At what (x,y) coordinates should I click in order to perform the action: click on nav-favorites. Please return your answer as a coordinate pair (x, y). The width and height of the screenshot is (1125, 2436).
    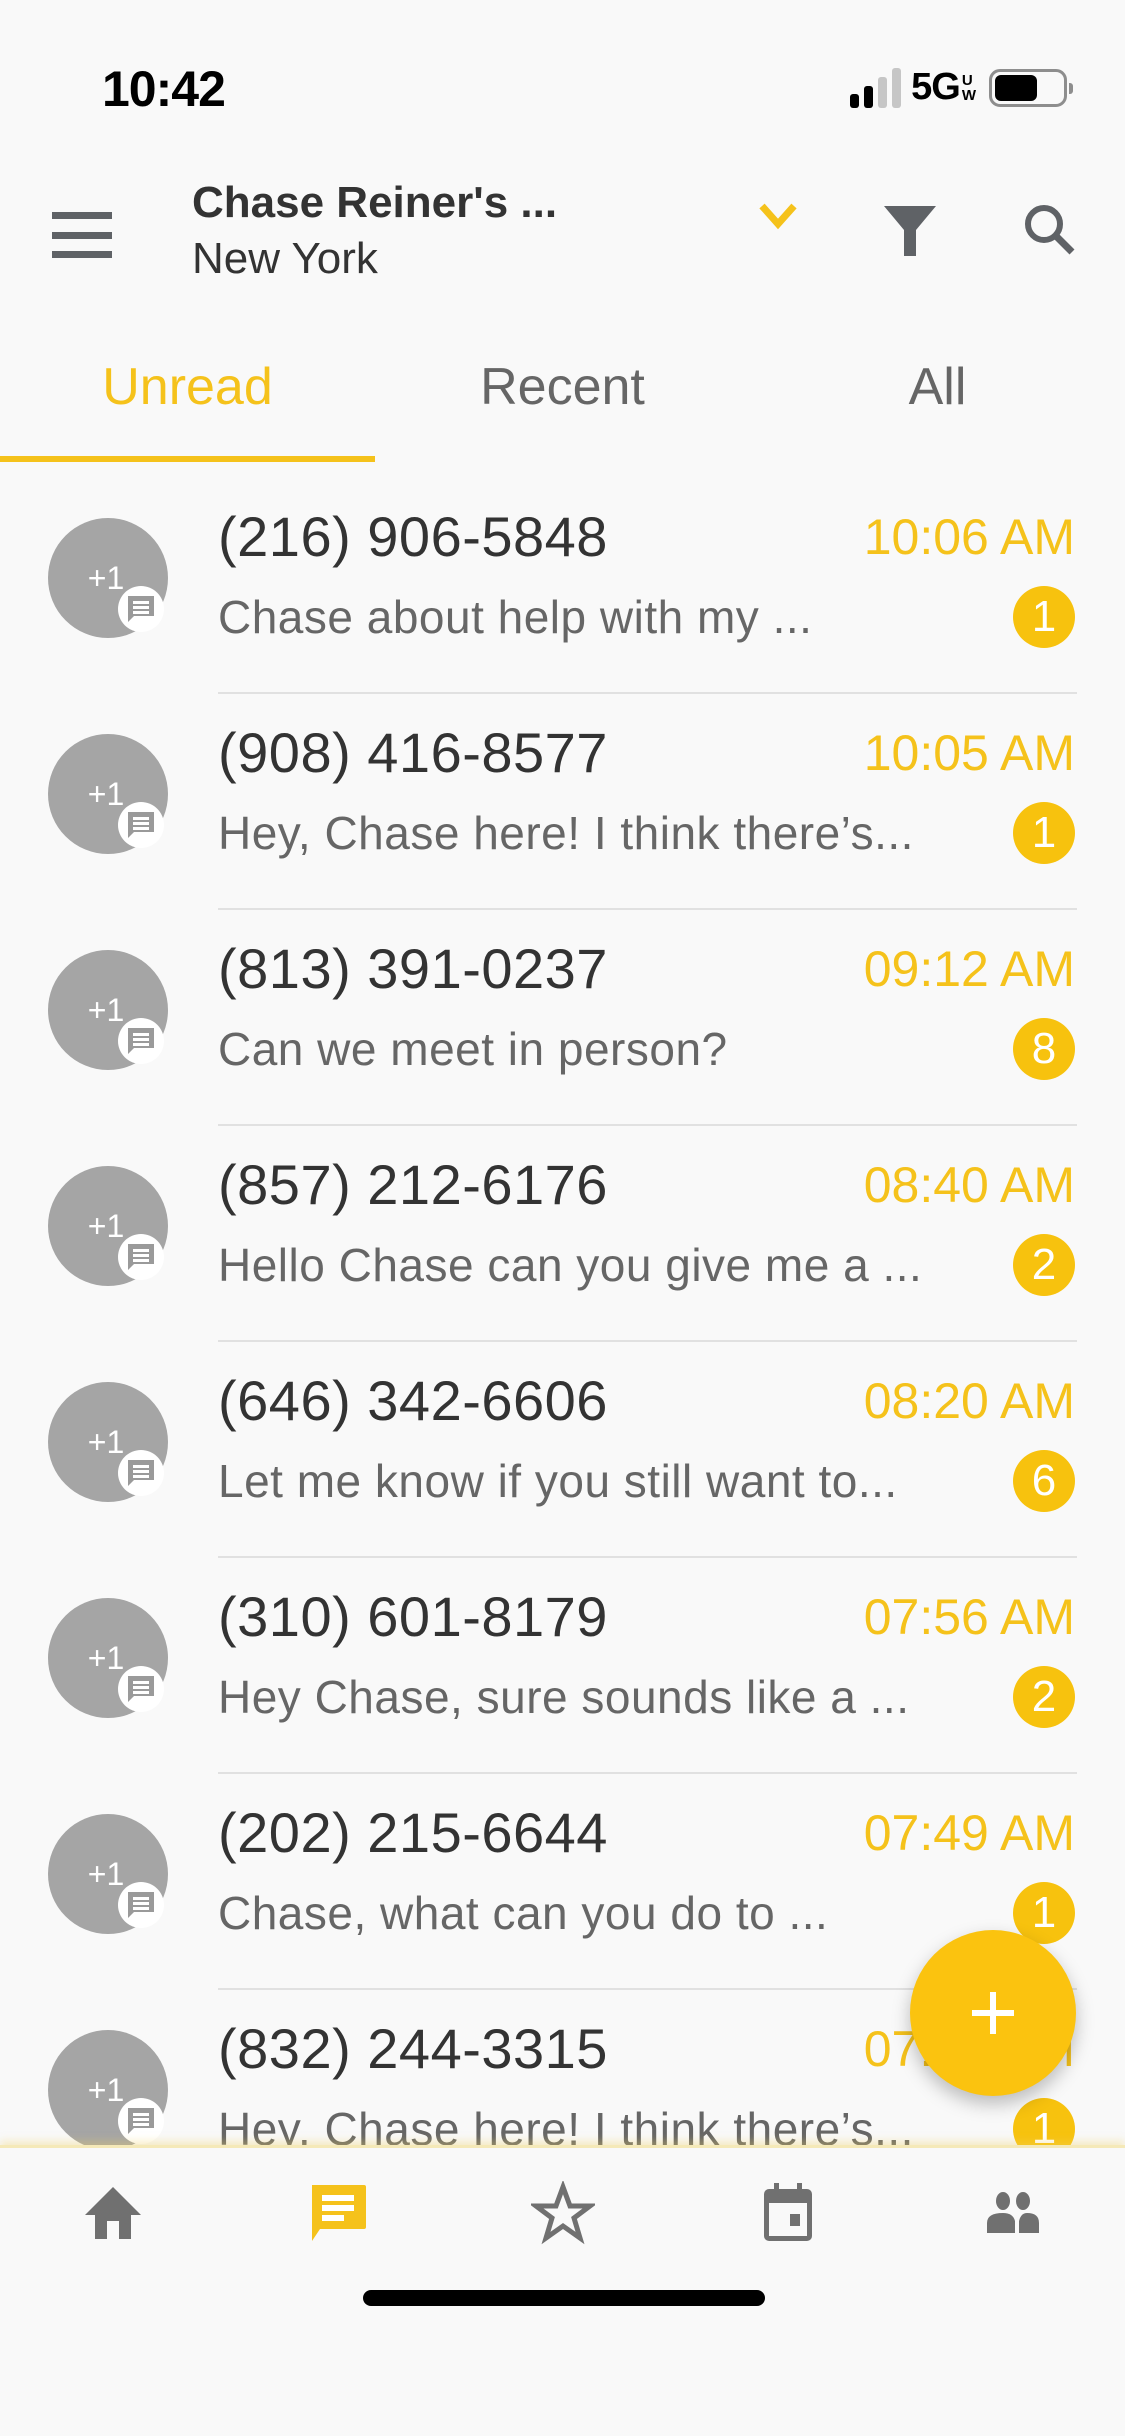
    Looking at the image, I should click on (562, 2213).